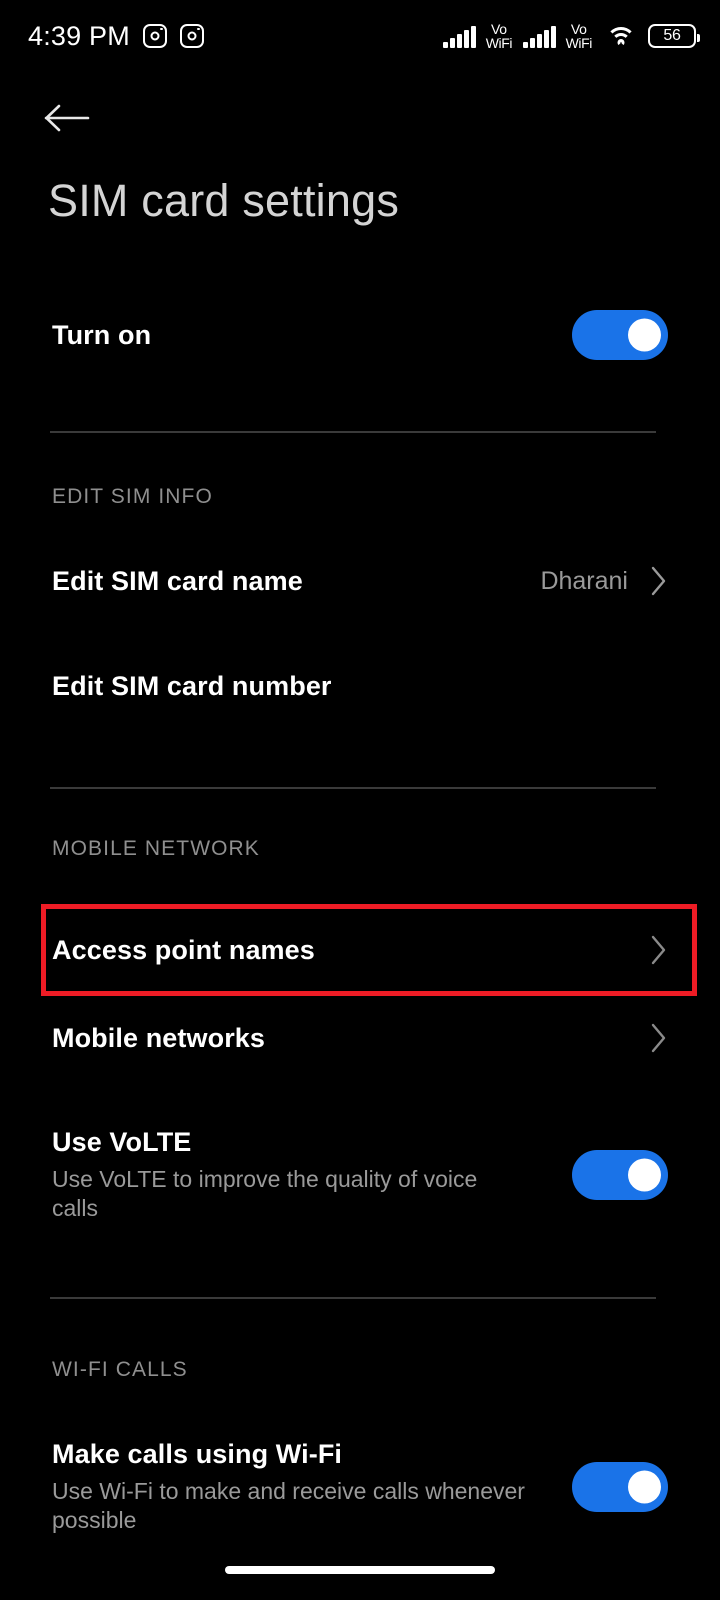 This screenshot has width=720, height=1600. I want to click on back-button, so click(72, 118).